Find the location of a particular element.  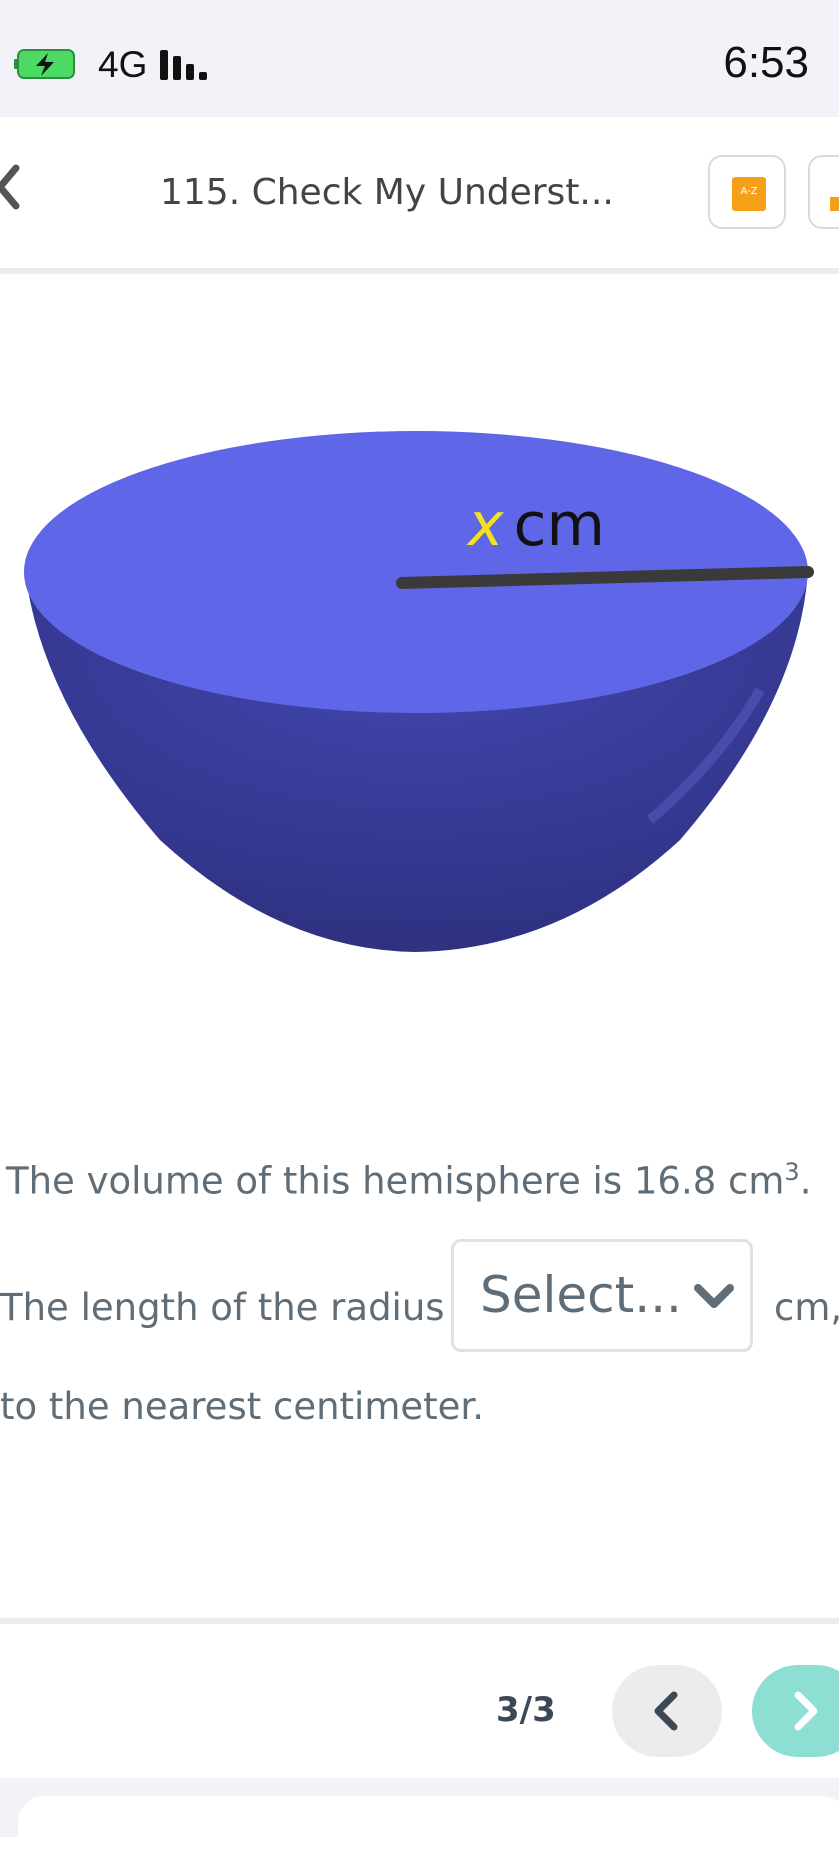

battery-charging-icon is located at coordinates (44, 64).